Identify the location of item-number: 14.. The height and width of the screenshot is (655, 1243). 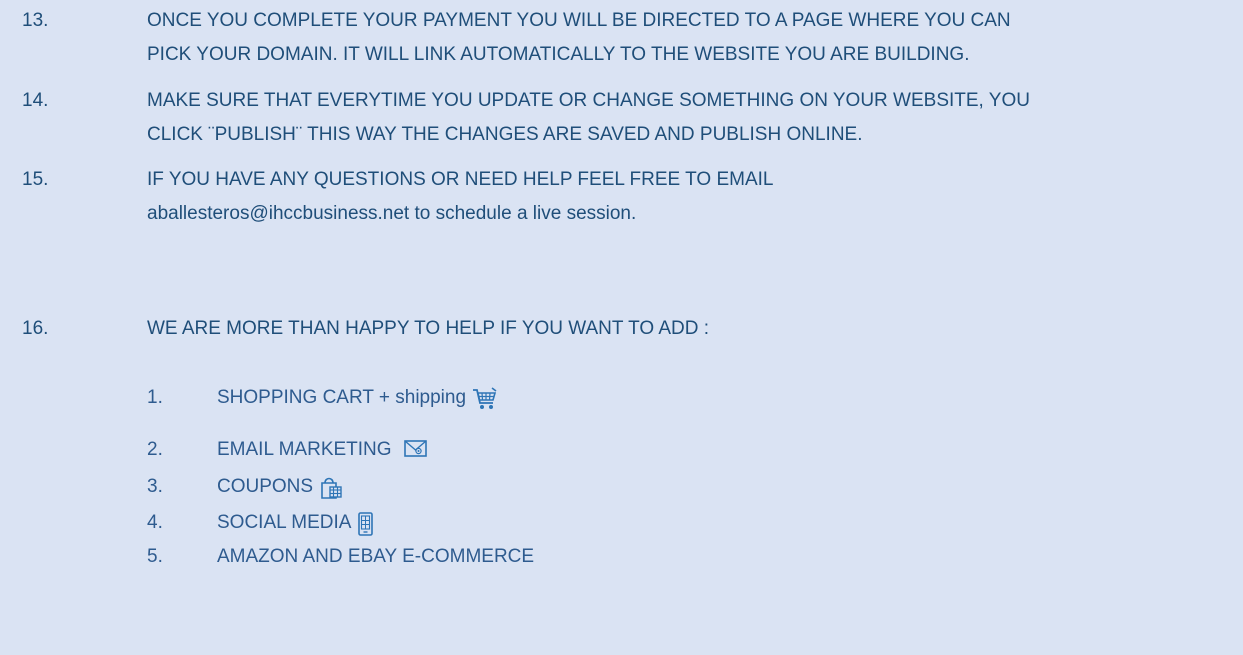
(35, 100).